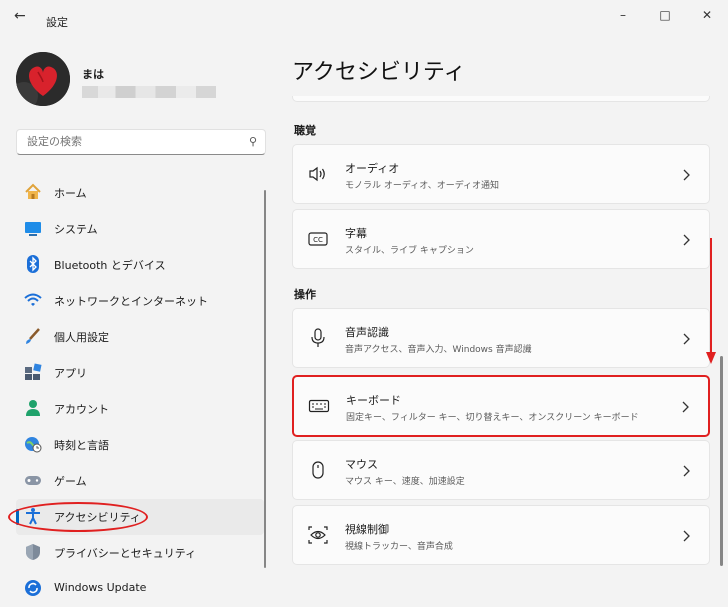 The height and width of the screenshot is (607, 728). Describe the element at coordinates (33, 264) in the screenshot. I see `bluetooth-icon` at that location.